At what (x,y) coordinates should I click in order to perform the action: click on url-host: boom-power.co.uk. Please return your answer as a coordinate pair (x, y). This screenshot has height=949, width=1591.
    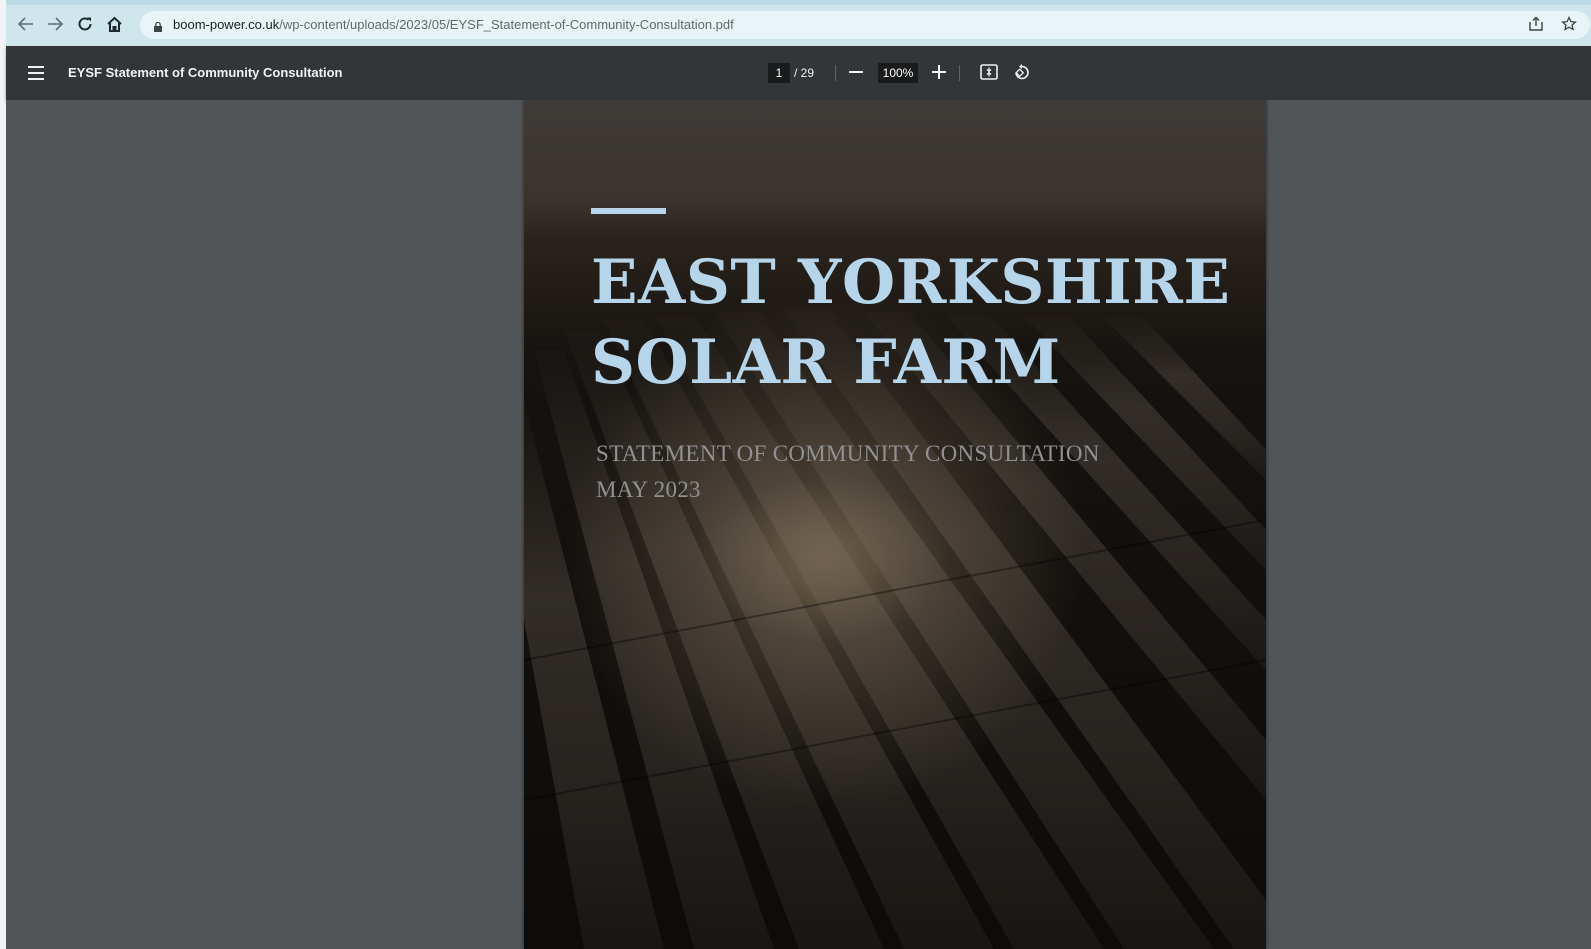
    Looking at the image, I should click on (226, 24).